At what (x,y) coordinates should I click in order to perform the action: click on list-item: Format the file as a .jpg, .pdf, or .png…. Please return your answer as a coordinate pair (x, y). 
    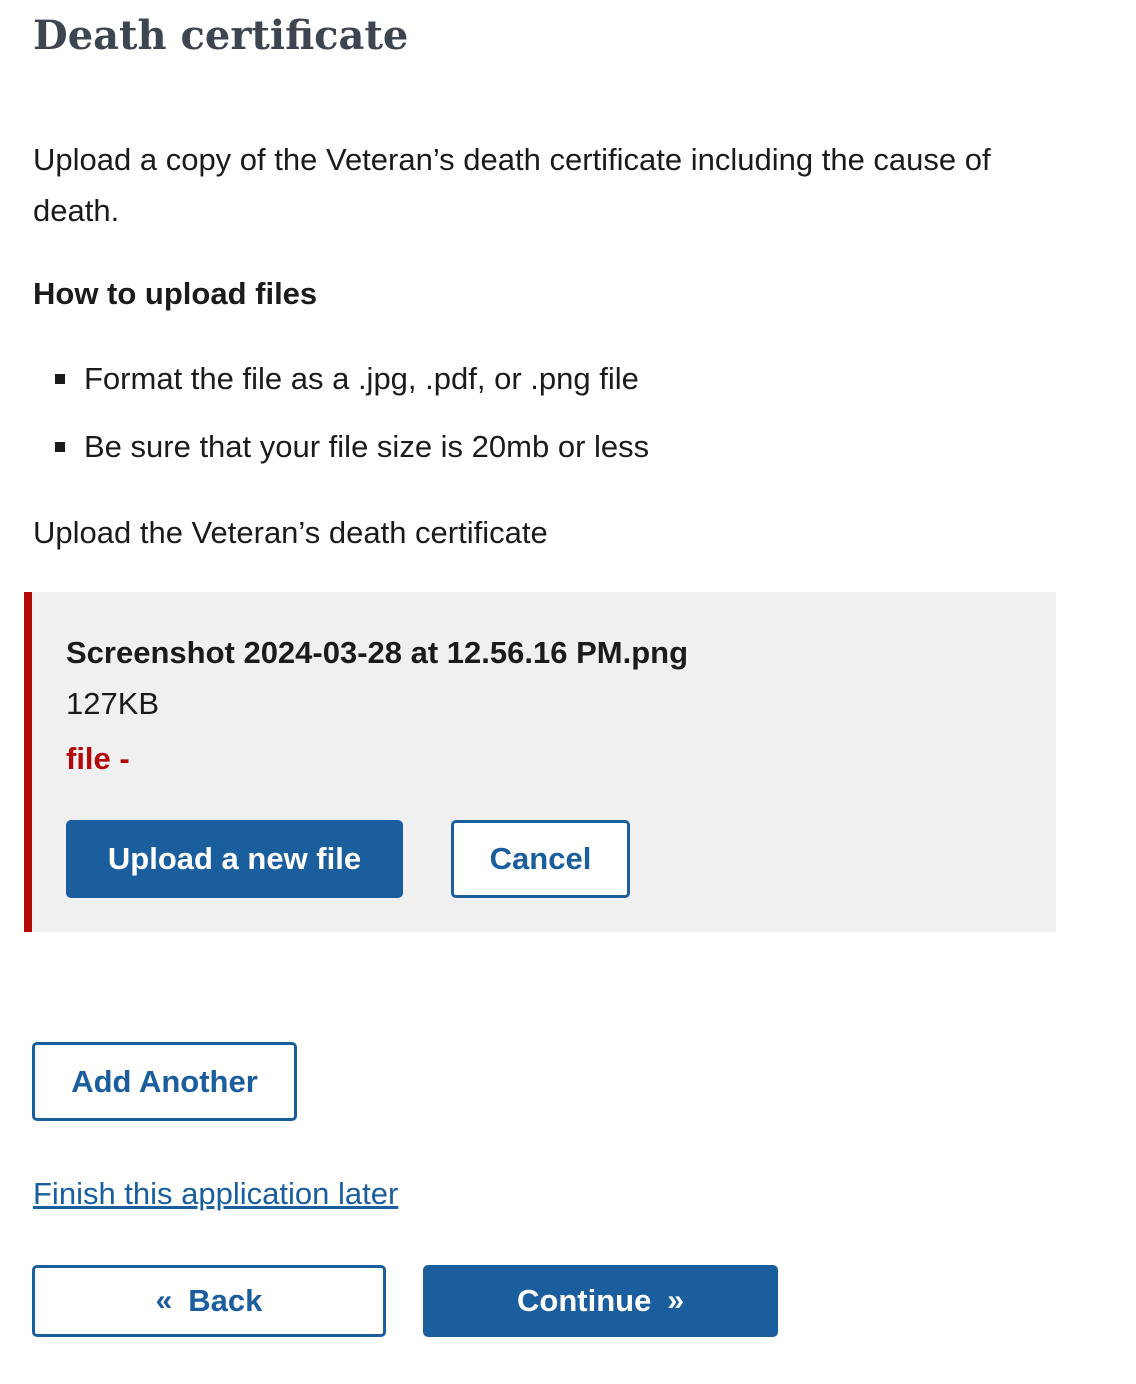
    Looking at the image, I should click on (341, 390).